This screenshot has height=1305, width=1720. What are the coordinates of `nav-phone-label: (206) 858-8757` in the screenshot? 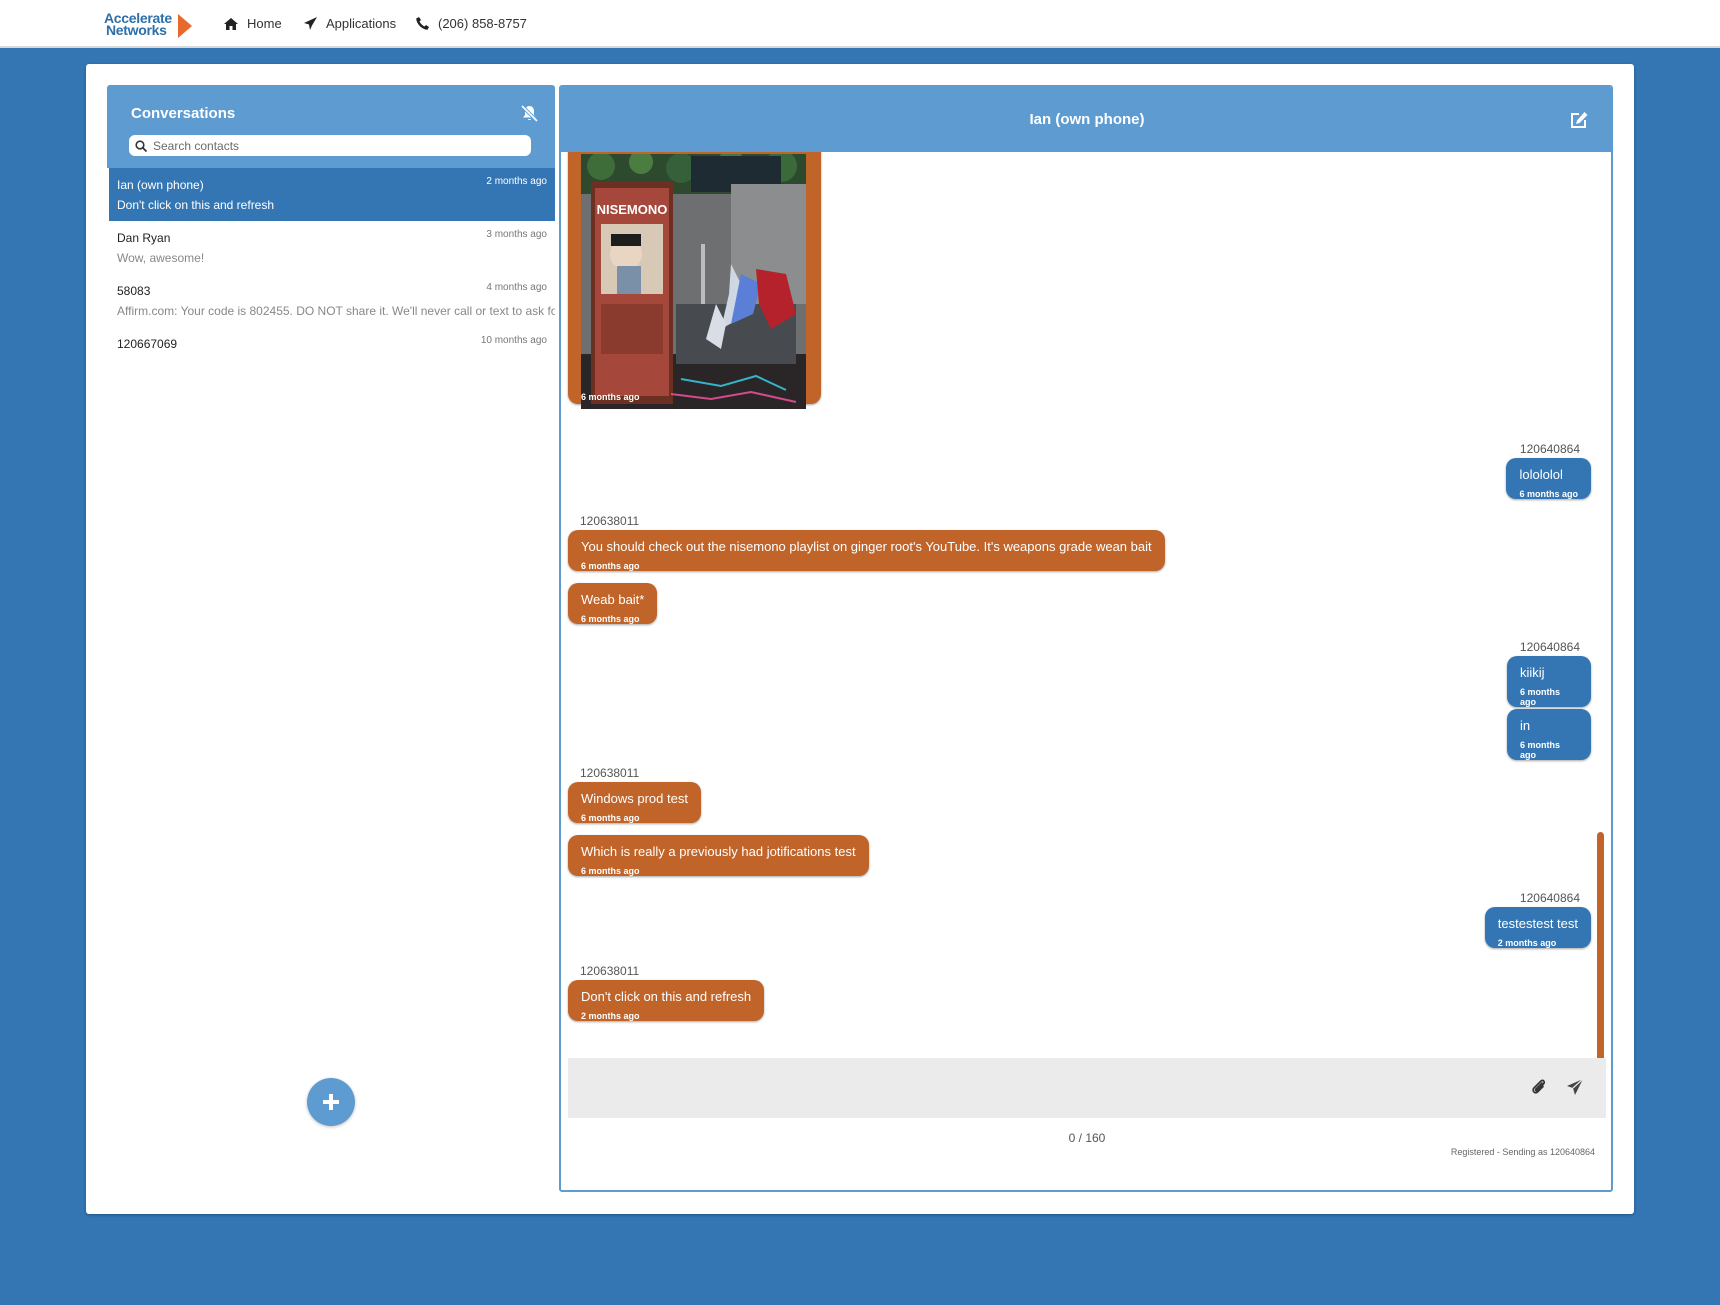 It's located at (482, 23).